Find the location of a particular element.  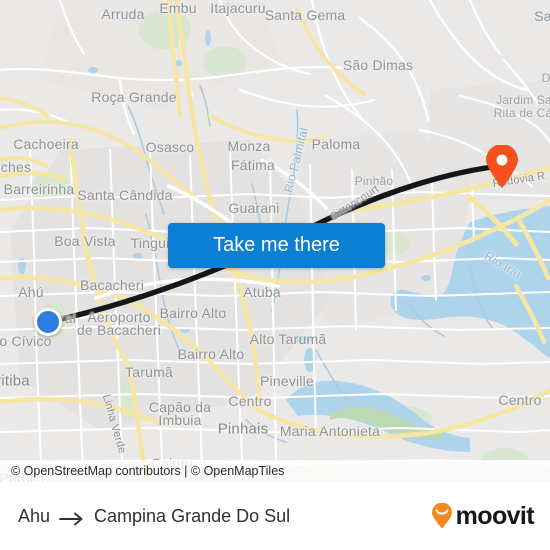

footer-bar: Ahu Campina Grande Do Sul moovit is located at coordinates (275, 516).